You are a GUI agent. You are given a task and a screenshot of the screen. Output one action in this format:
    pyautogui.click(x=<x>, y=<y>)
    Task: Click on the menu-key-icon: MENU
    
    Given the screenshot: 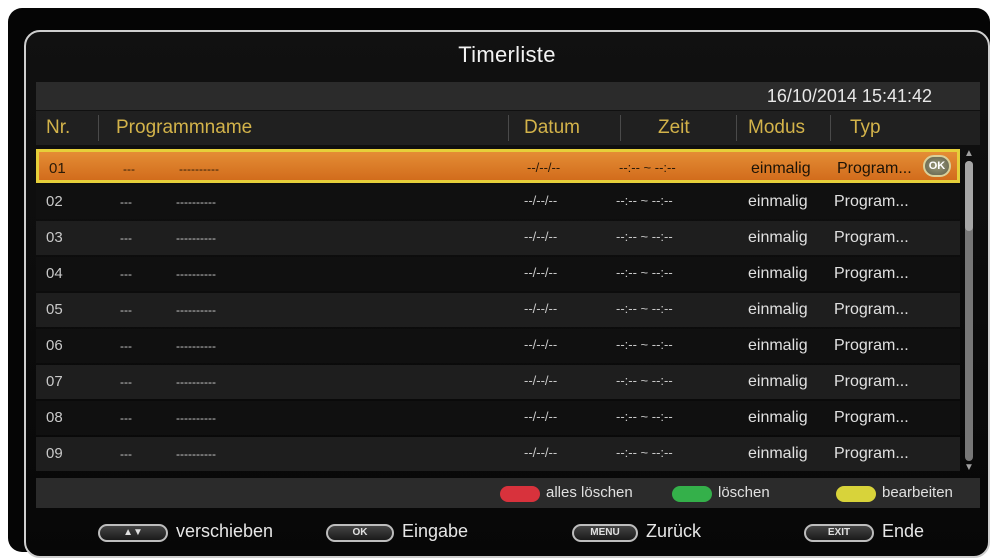 What is the action you would take?
    pyautogui.click(x=605, y=533)
    